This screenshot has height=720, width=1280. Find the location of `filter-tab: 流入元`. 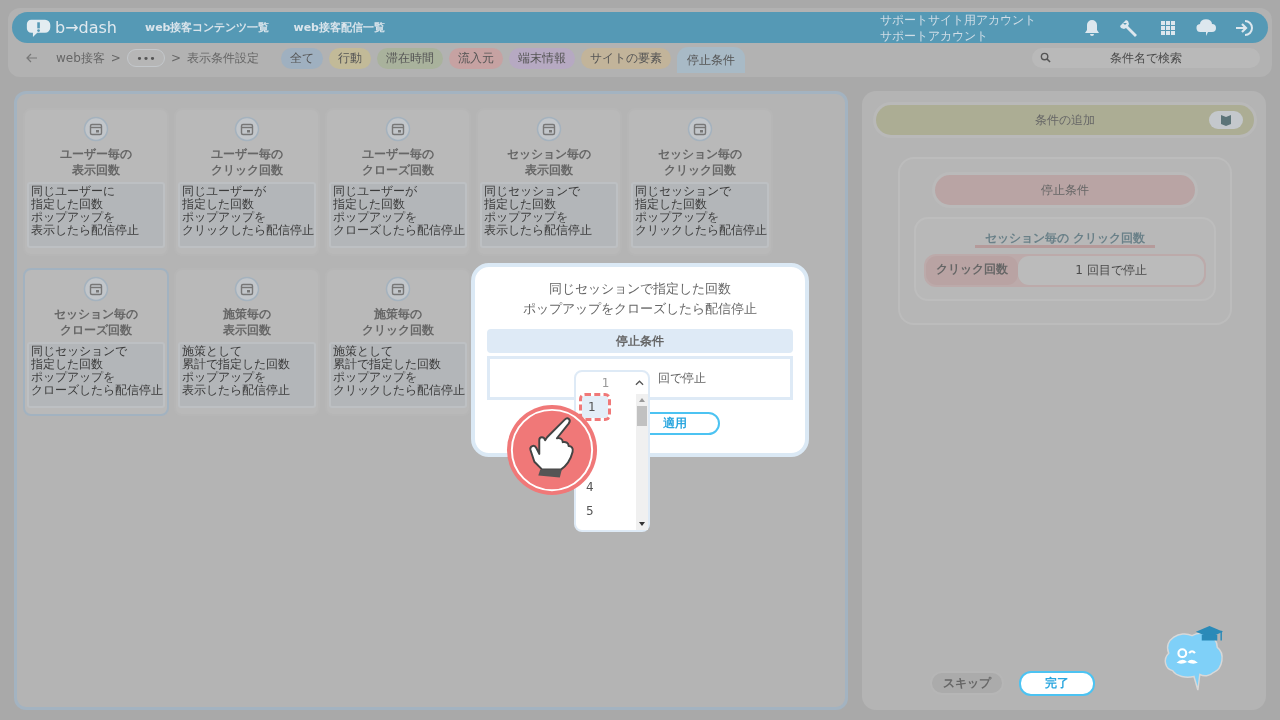

filter-tab: 流入元 is located at coordinates (475, 58).